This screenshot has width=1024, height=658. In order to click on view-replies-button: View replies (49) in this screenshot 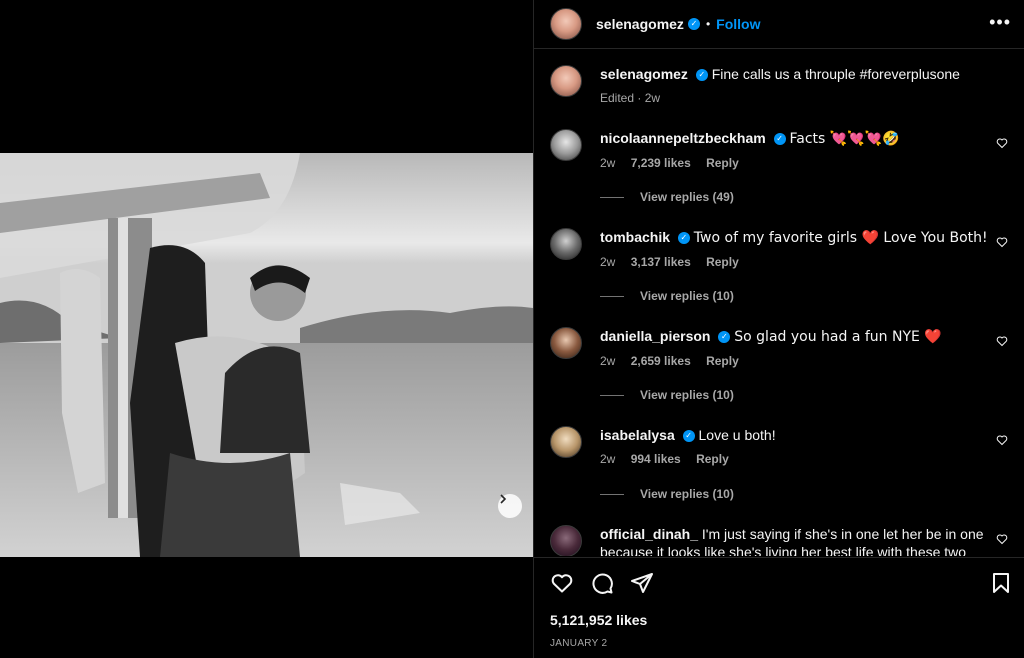, I will do `click(667, 197)`.